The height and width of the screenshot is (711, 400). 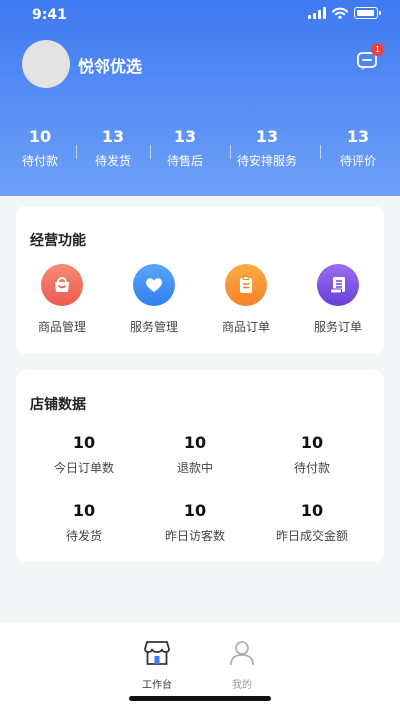 I want to click on tab-mine: 我的, so click(x=242, y=665).